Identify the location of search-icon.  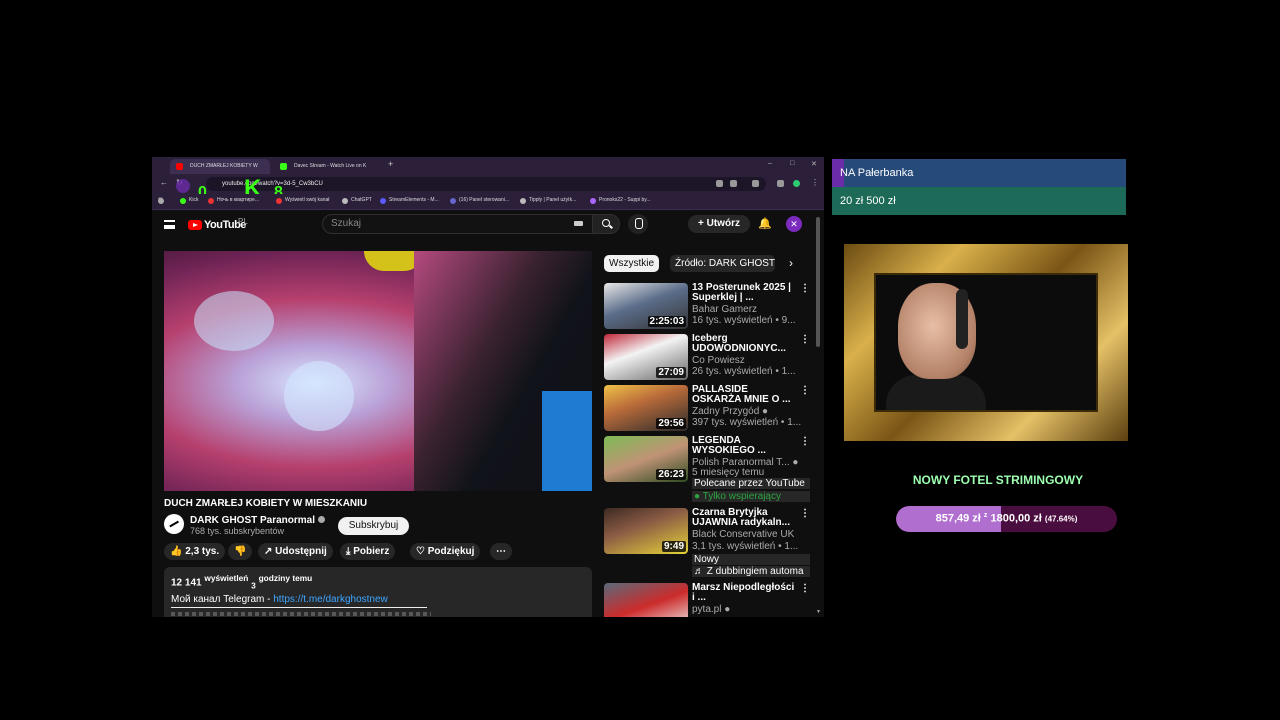
(606, 223).